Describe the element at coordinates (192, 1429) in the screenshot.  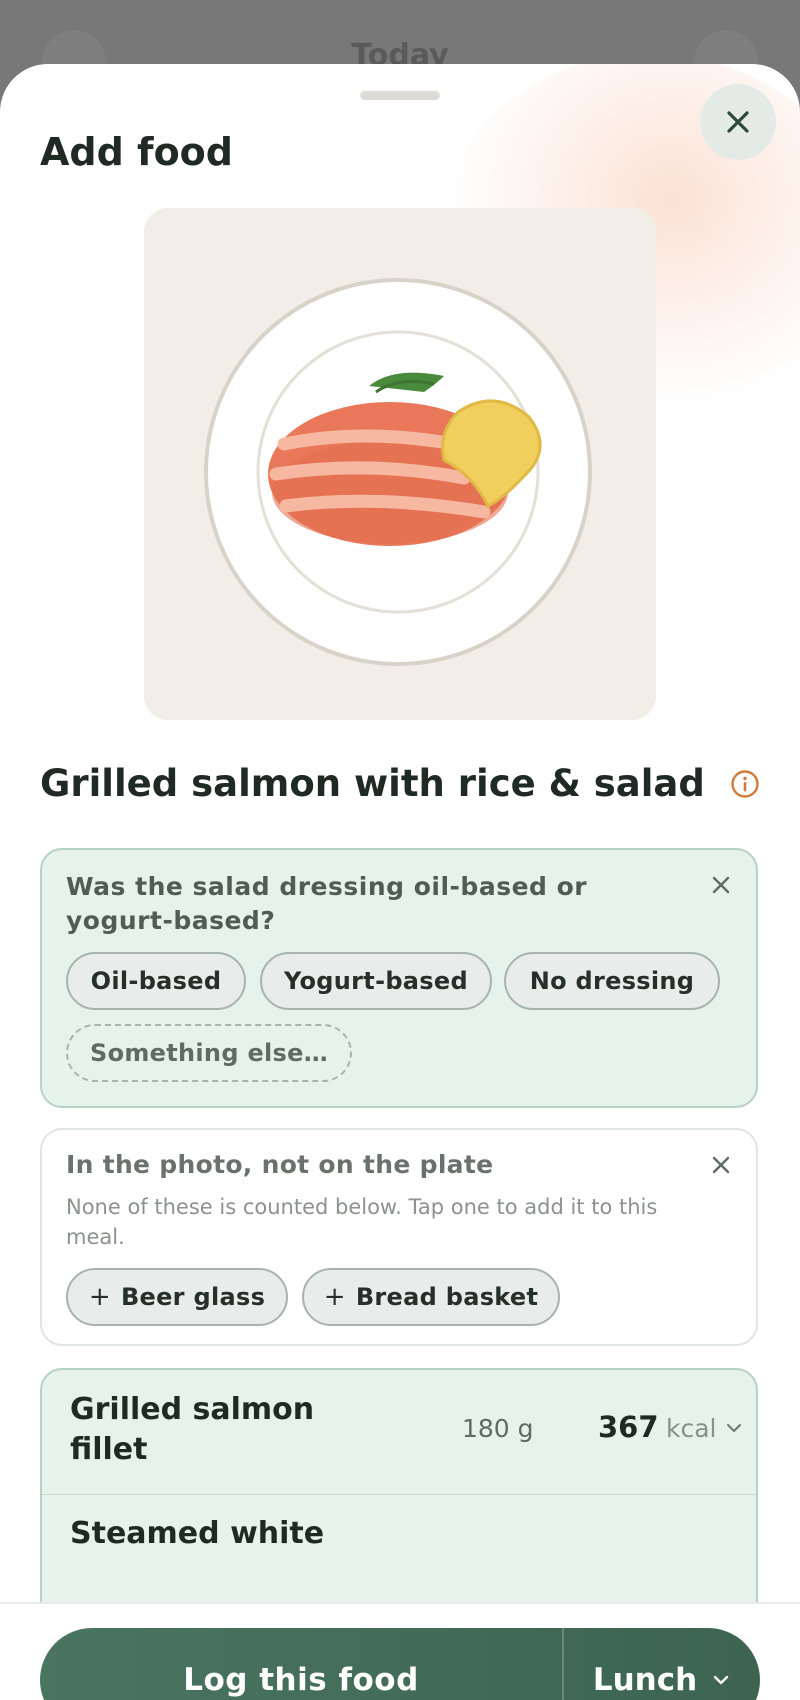
I see `food-item-name: Grilled salmon fillet` at that location.